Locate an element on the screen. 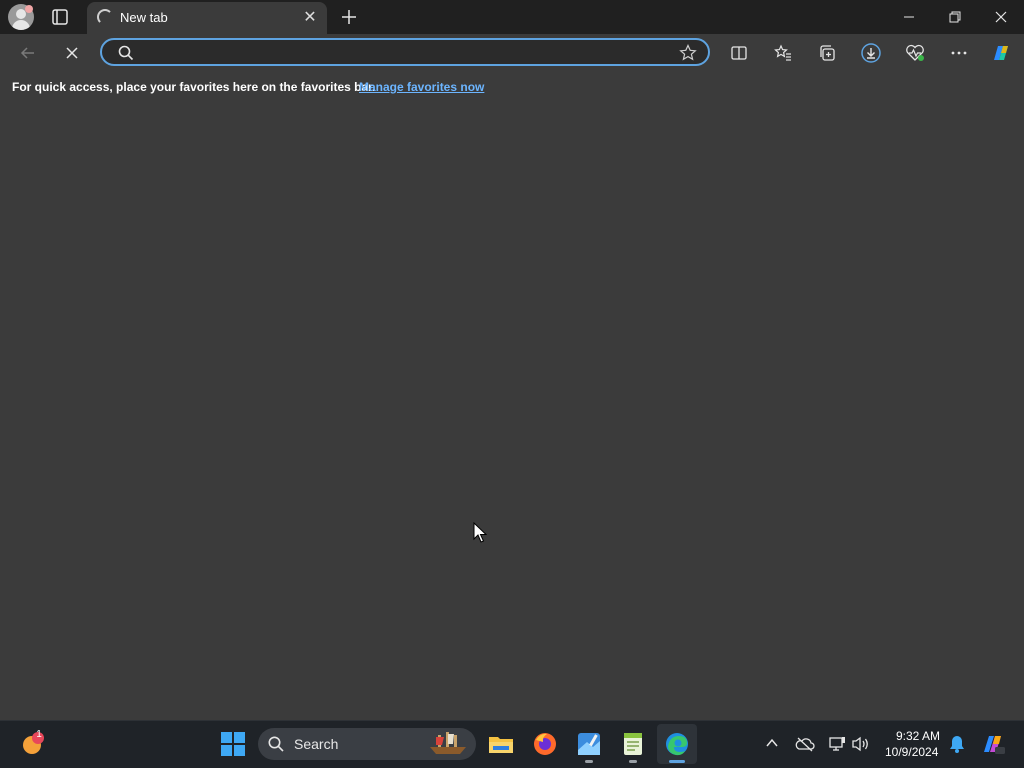 This screenshot has width=1024, height=768. split-screen-icon is located at coordinates (739, 53).